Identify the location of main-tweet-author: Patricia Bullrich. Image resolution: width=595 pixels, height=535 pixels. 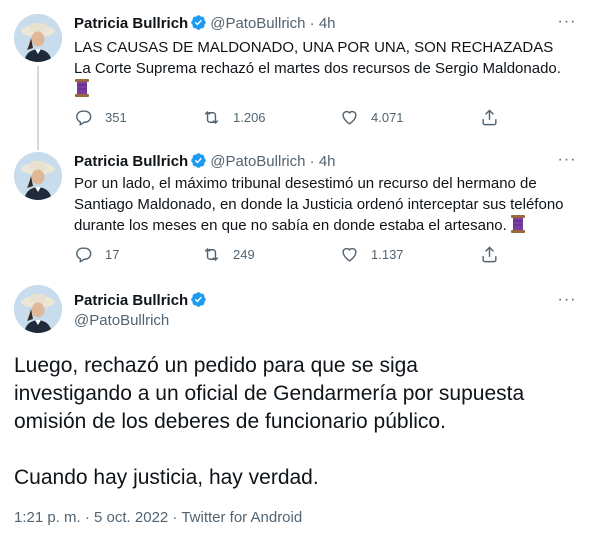
(142, 301).